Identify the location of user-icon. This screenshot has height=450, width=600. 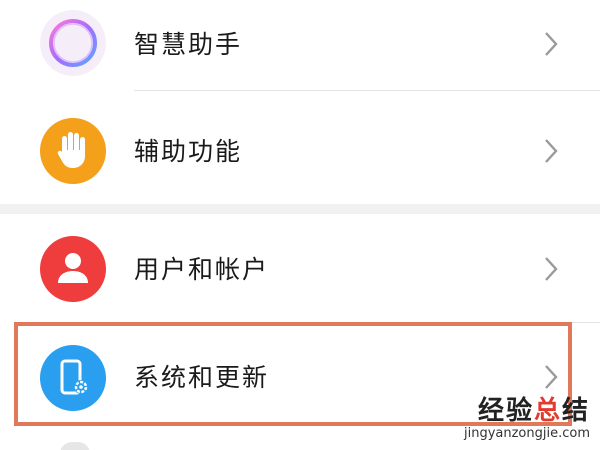
(73, 269).